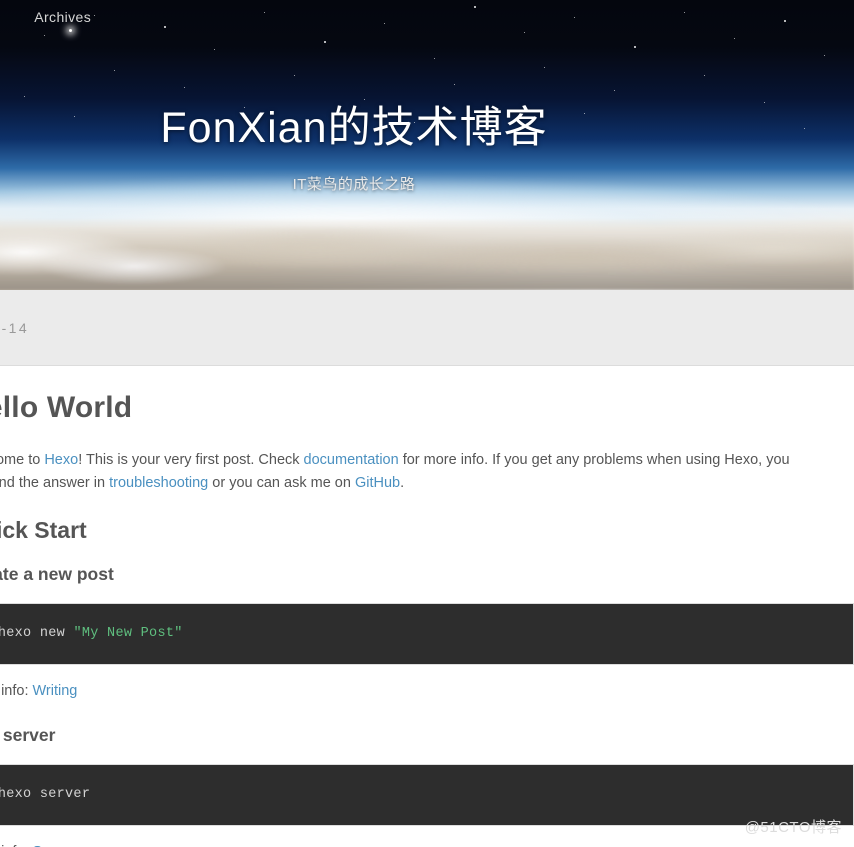  What do you see at coordinates (427, 328) in the screenshot?
I see `post-meta-bar: 5-08-14` at bounding box center [427, 328].